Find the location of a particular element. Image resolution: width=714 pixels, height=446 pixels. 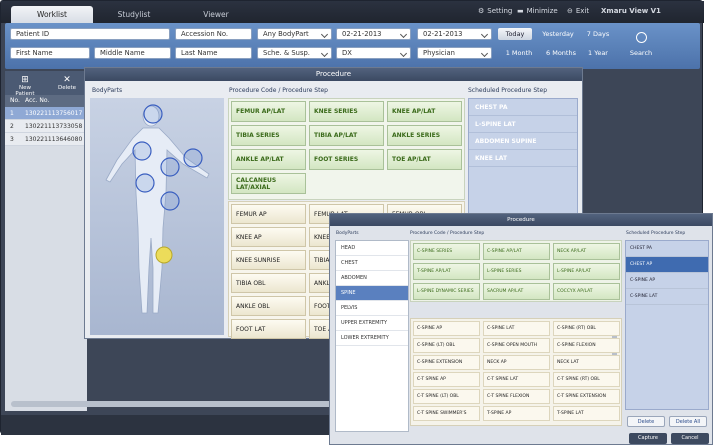

procedure-group-button: C-SPINE AP/LAT is located at coordinates (516, 251).